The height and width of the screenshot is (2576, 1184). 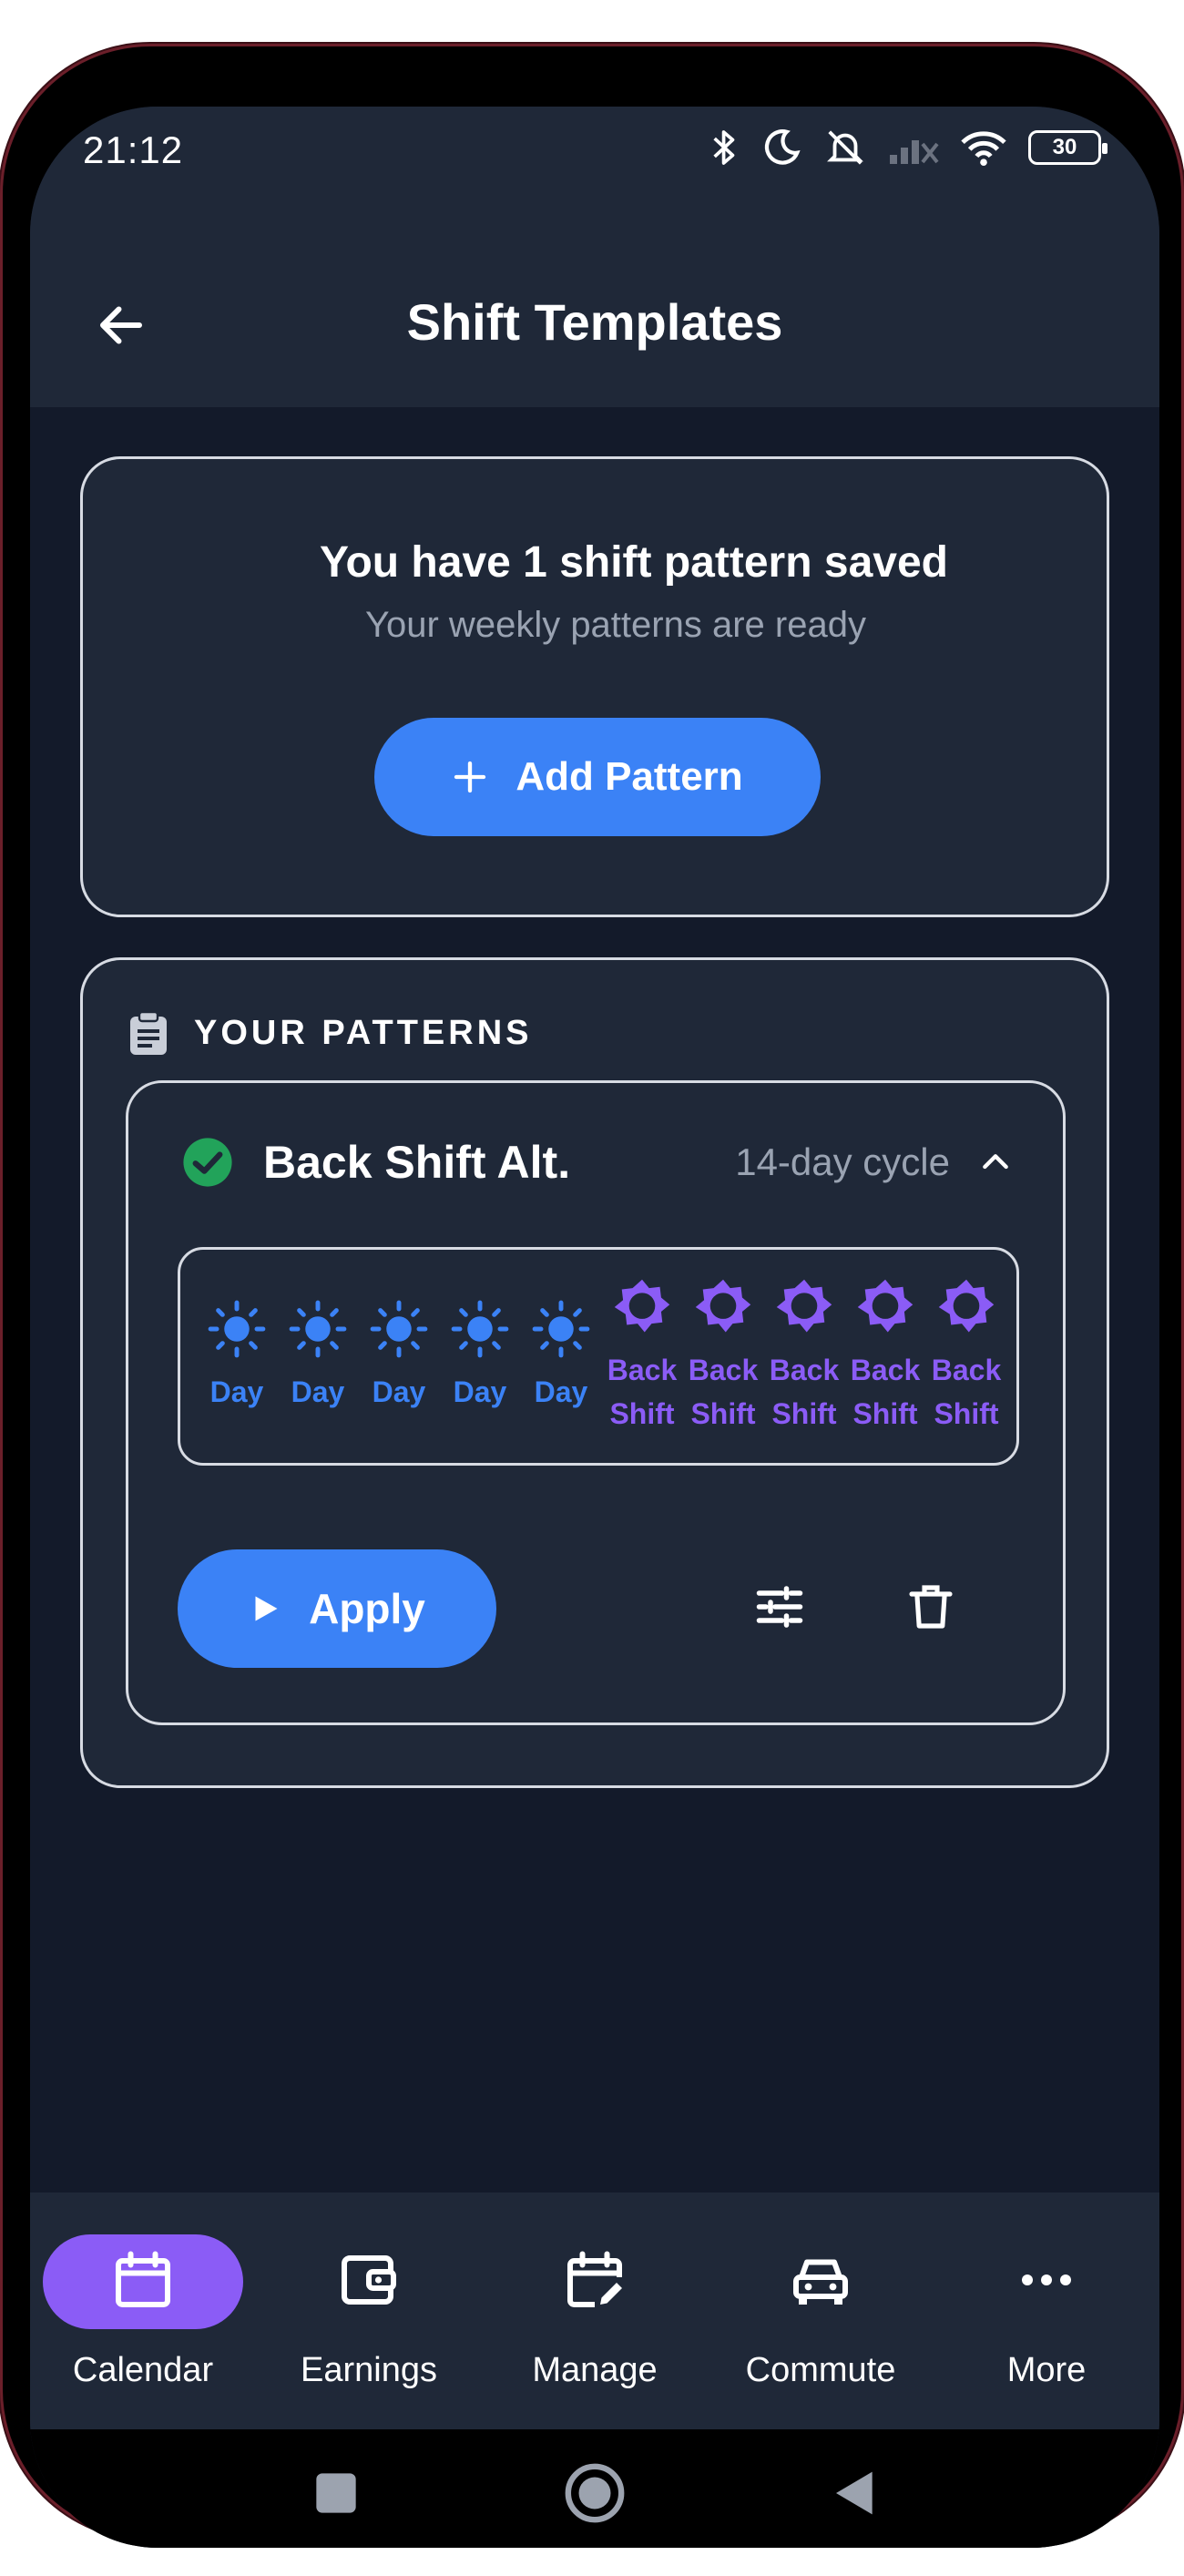 I want to click on apply-label: Apply, so click(x=367, y=1608).